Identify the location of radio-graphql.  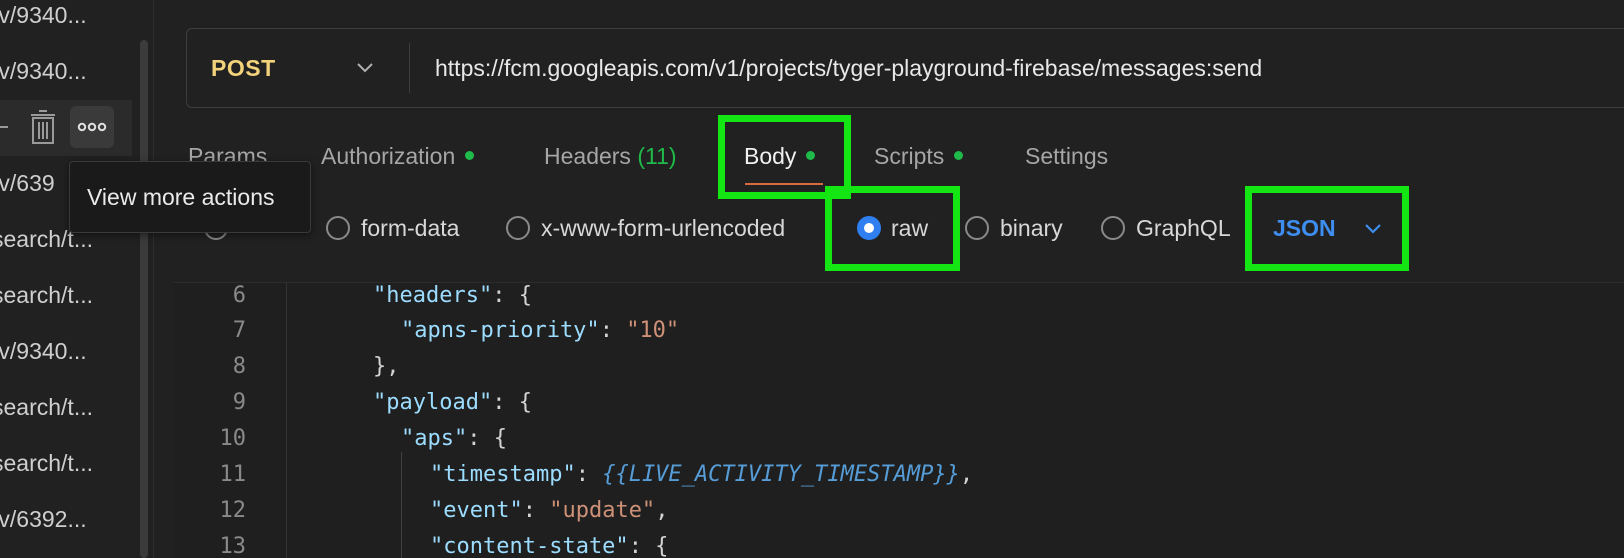
(1113, 228).